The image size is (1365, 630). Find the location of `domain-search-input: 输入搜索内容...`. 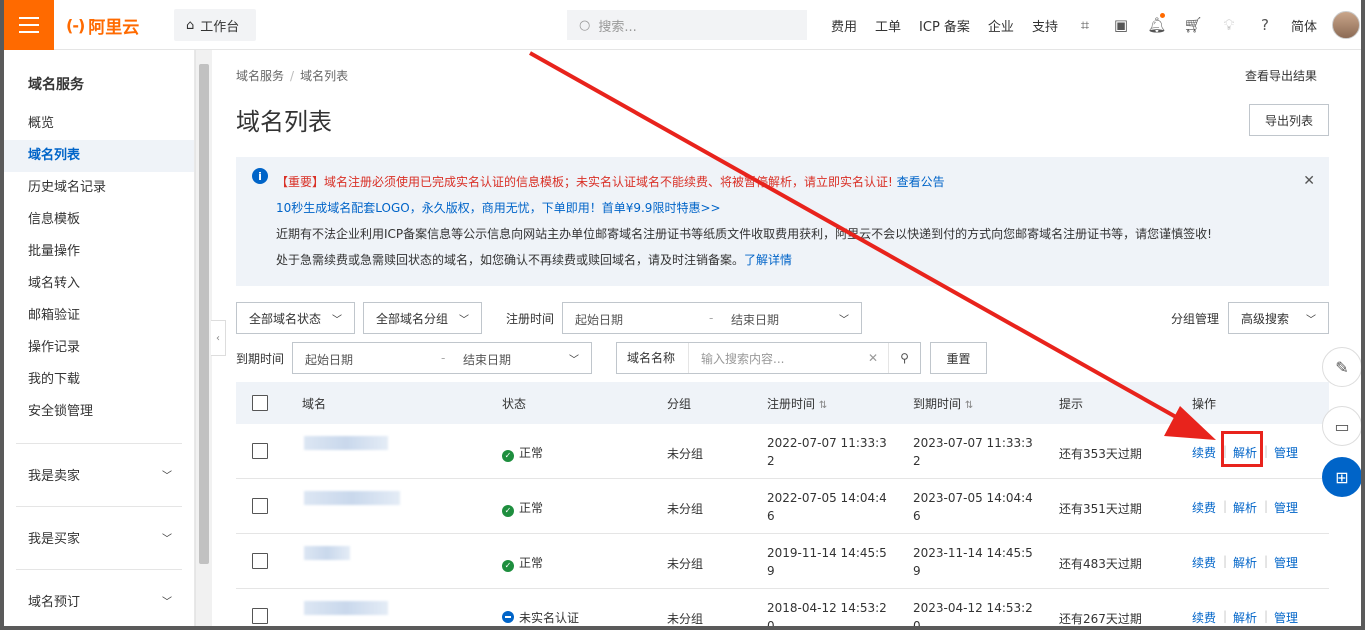

domain-search-input: 输入搜索内容... is located at coordinates (778, 358).